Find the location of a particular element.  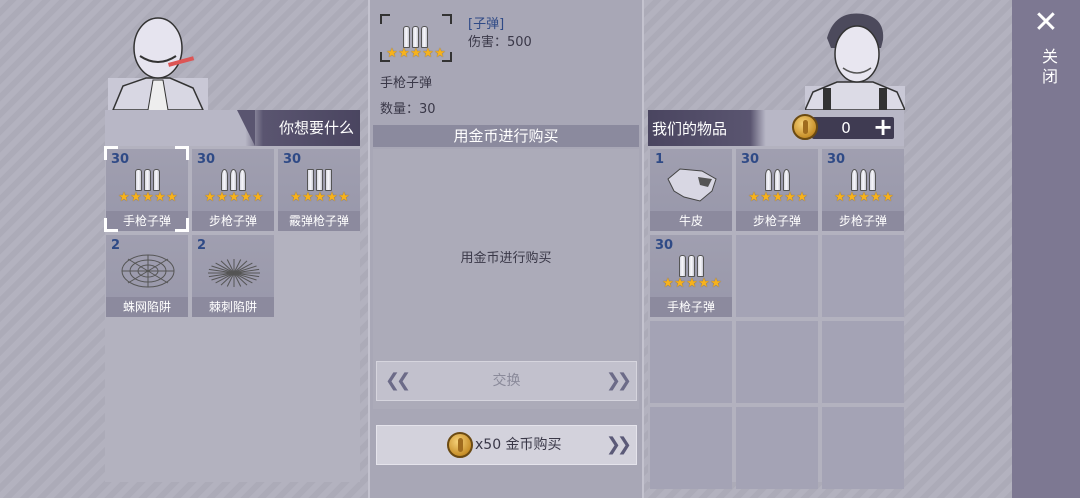

selection-corner-tl is located at coordinates (111, 153).